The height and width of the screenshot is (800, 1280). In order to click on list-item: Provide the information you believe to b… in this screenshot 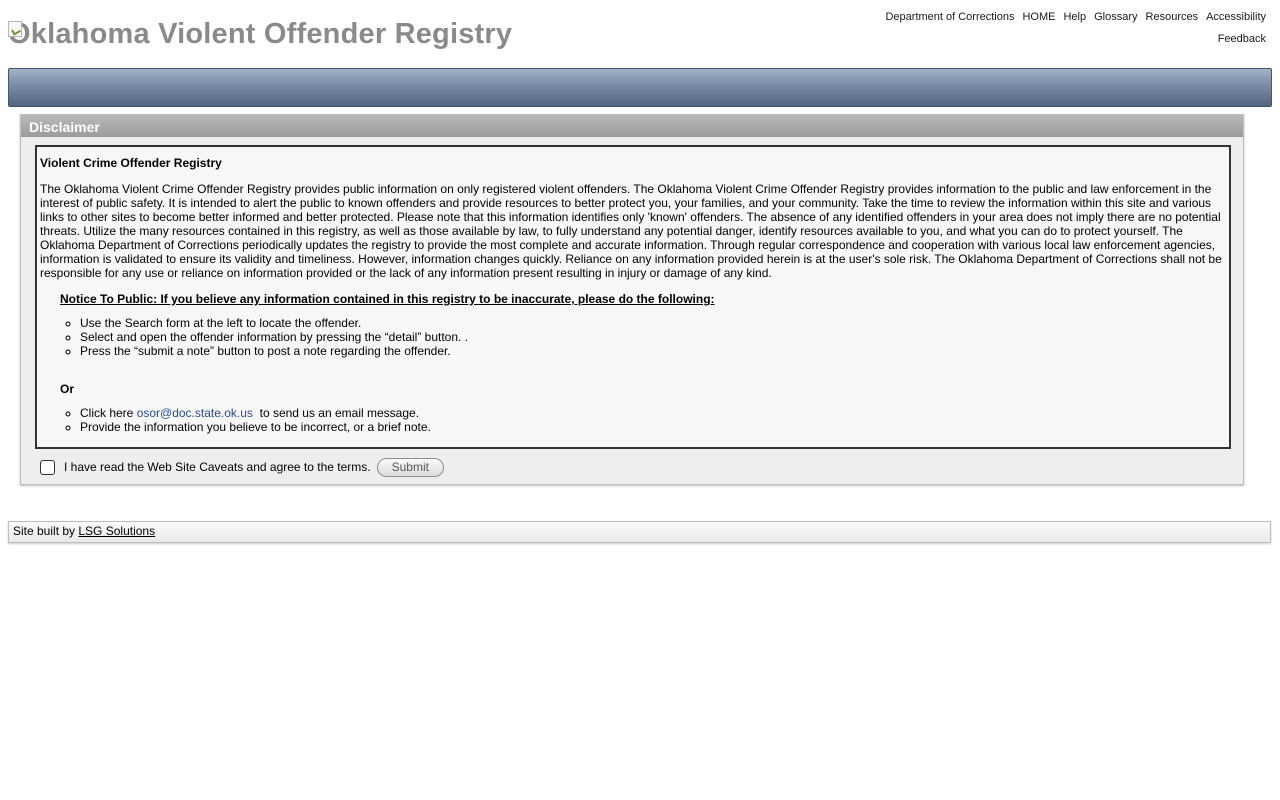, I will do `click(653, 427)`.